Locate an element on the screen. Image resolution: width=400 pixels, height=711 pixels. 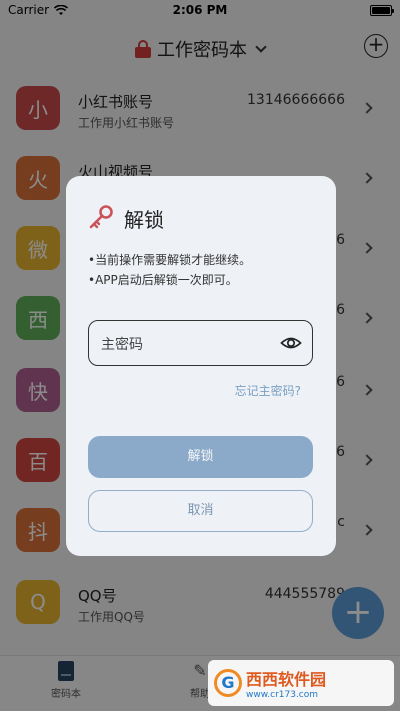
description-line: •当前操作需要解锁才能继续。 is located at coordinates (170, 260).